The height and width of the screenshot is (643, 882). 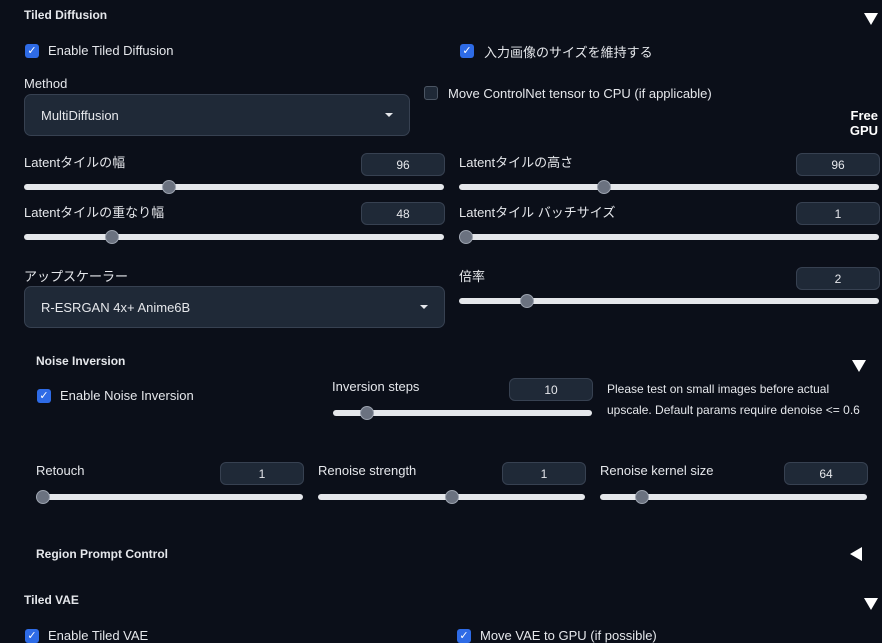 I want to click on tiled-diffusion-title: Tiled Diffusion, so click(x=65, y=15).